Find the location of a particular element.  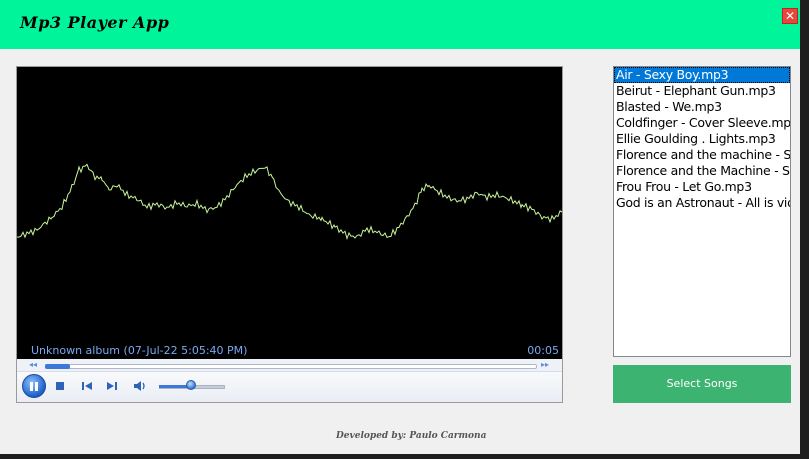

visualization is located at coordinates (289, 202).